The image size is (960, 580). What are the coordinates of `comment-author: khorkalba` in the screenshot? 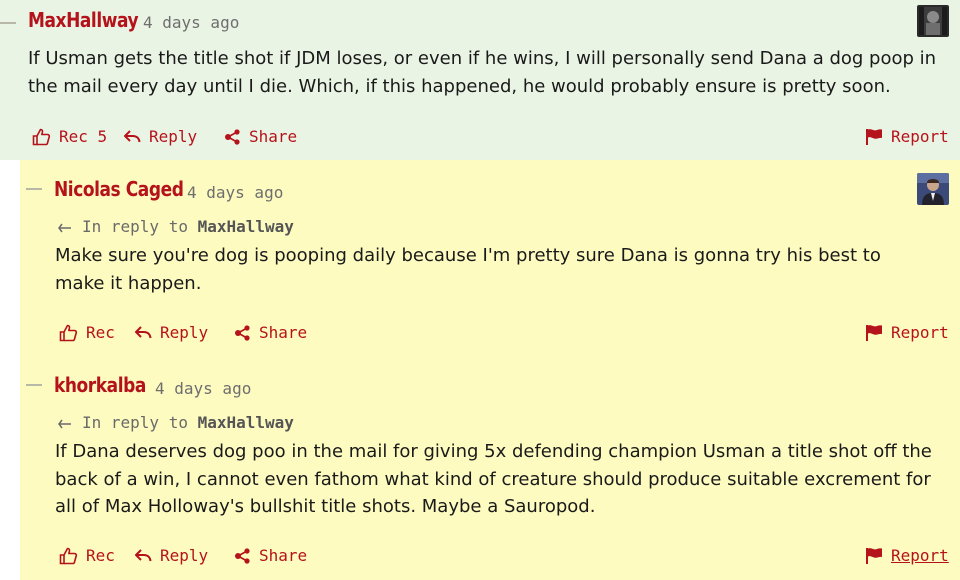 It's located at (100, 385).